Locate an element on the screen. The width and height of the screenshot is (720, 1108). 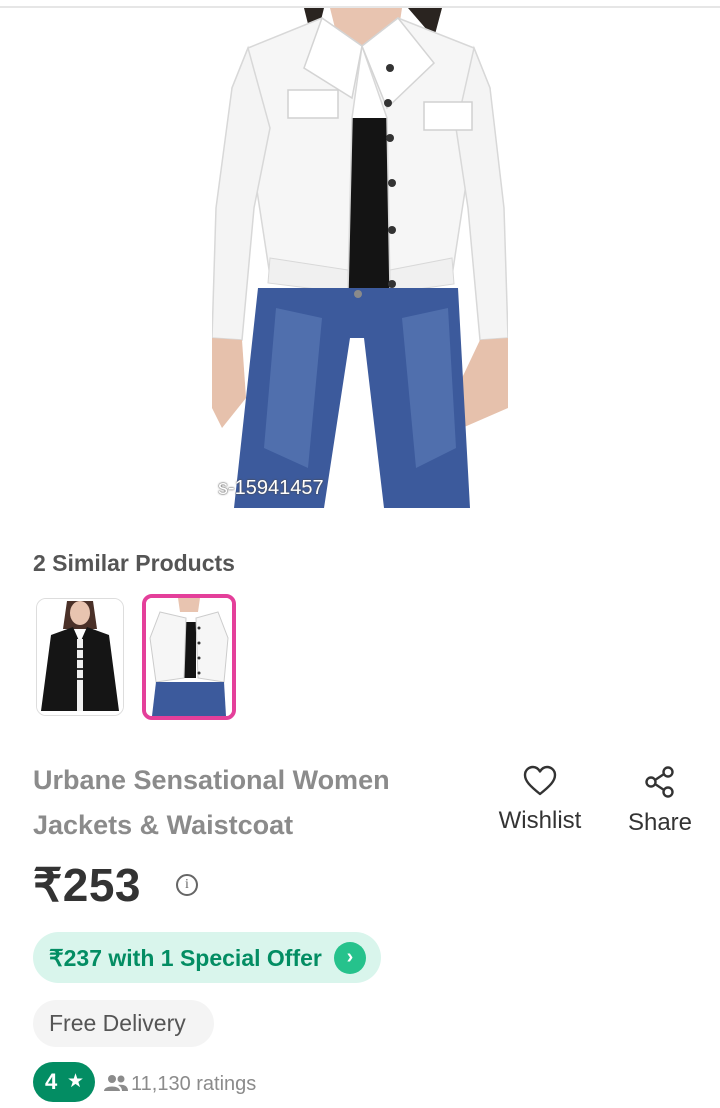
product-price: ₹253 is located at coordinates (87, 885).